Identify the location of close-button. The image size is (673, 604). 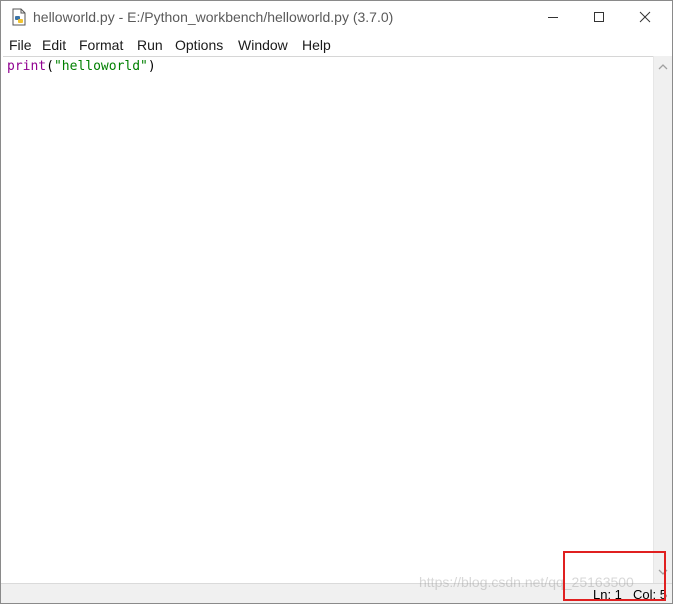
(645, 17).